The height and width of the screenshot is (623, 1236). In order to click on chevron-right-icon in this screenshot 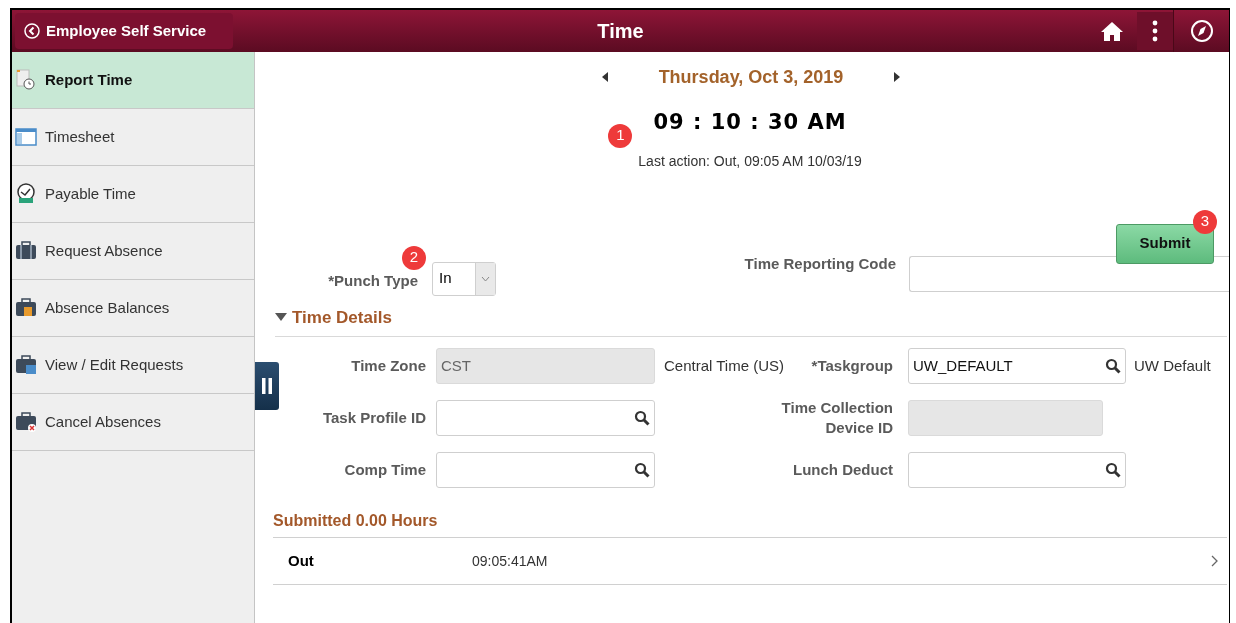, I will do `click(1215, 561)`.